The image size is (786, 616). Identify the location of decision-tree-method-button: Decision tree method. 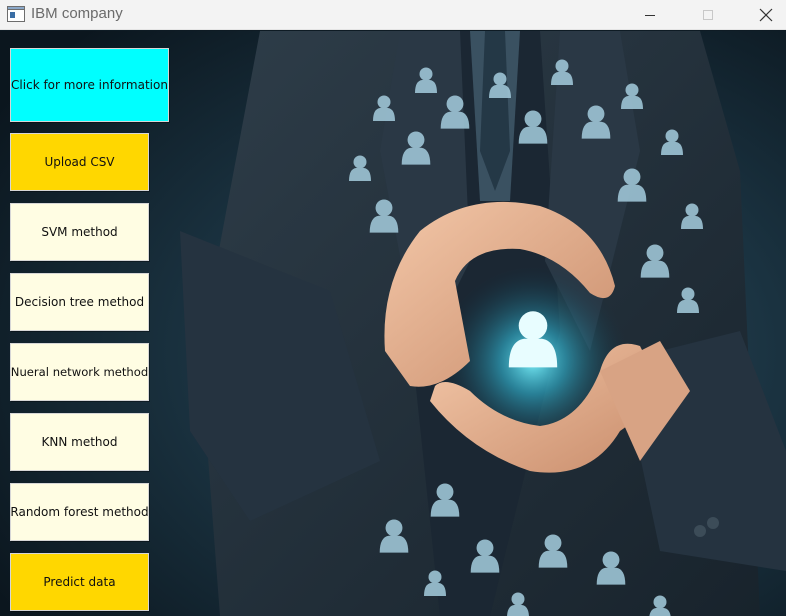
(79, 302).